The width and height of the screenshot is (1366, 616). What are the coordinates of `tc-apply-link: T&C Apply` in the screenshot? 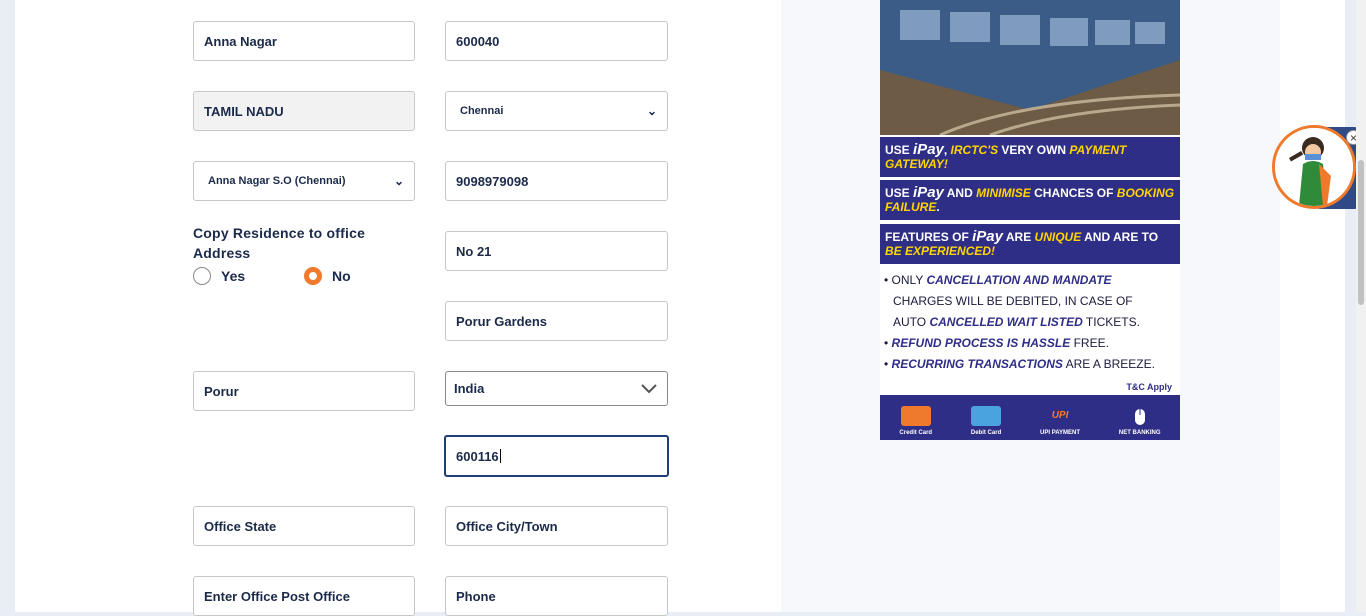 It's located at (1149, 387).